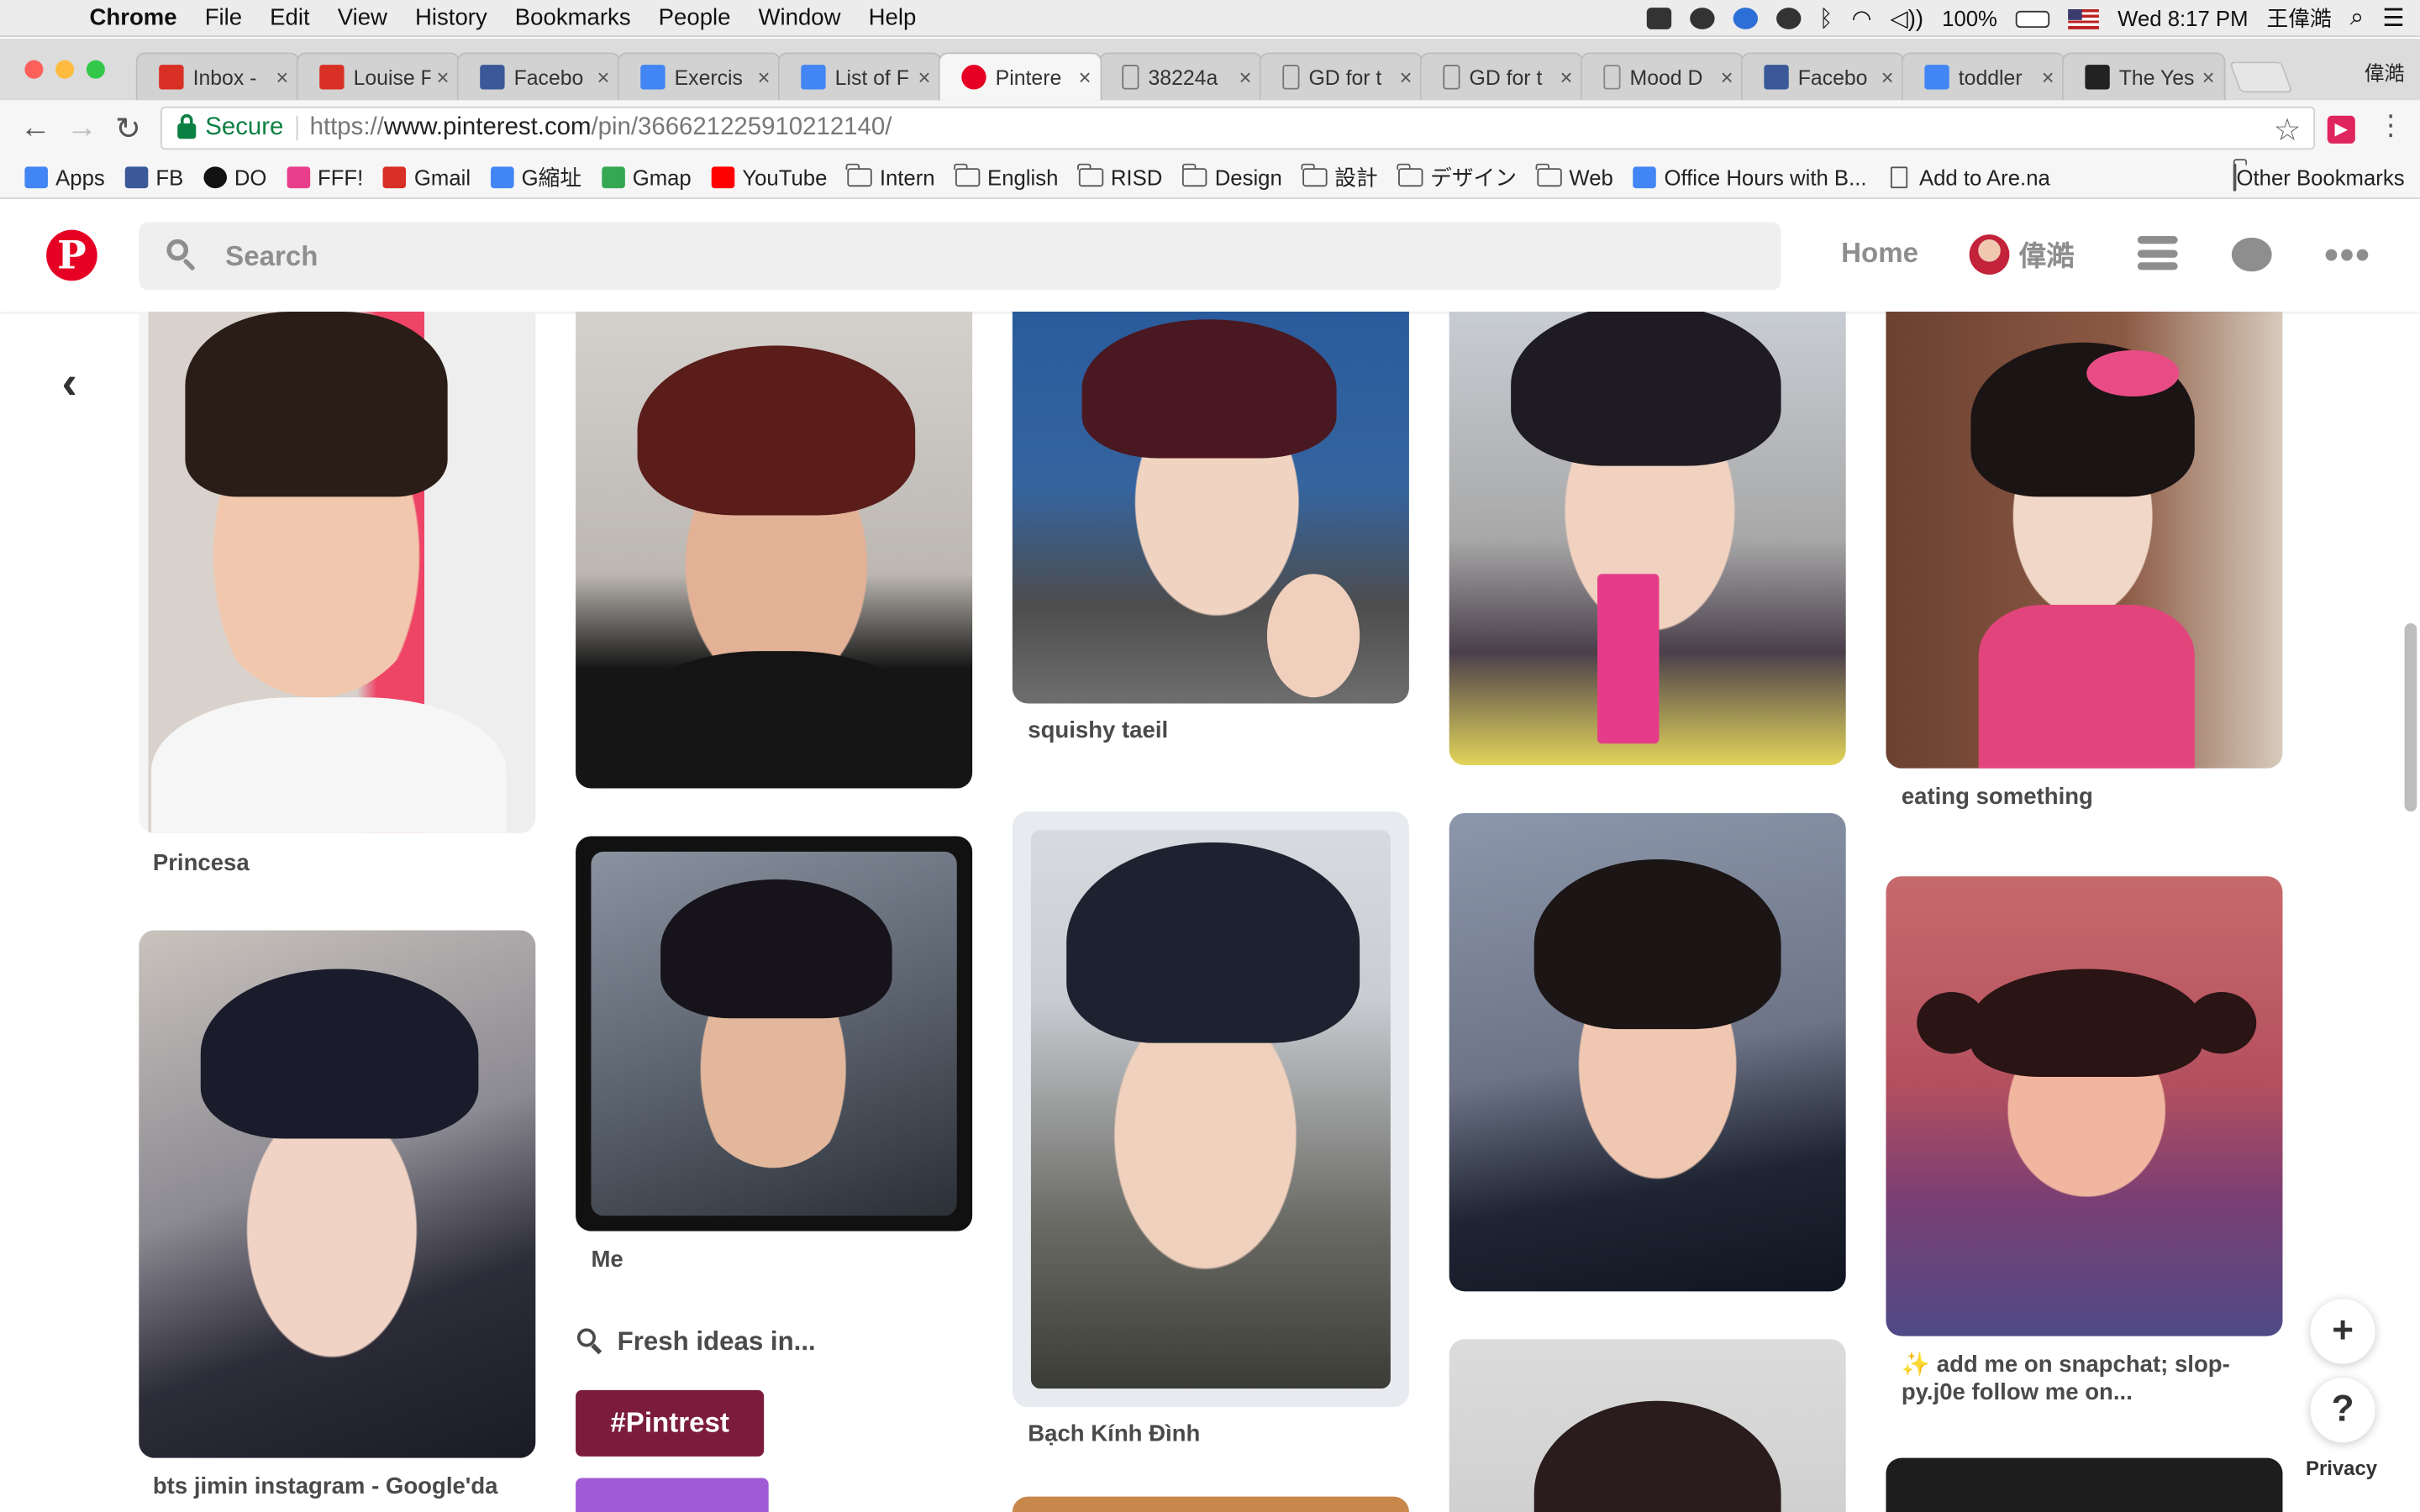 The height and width of the screenshot is (1512, 2420). What do you see at coordinates (153, 177) in the screenshot?
I see `bookmark-1: FB` at bounding box center [153, 177].